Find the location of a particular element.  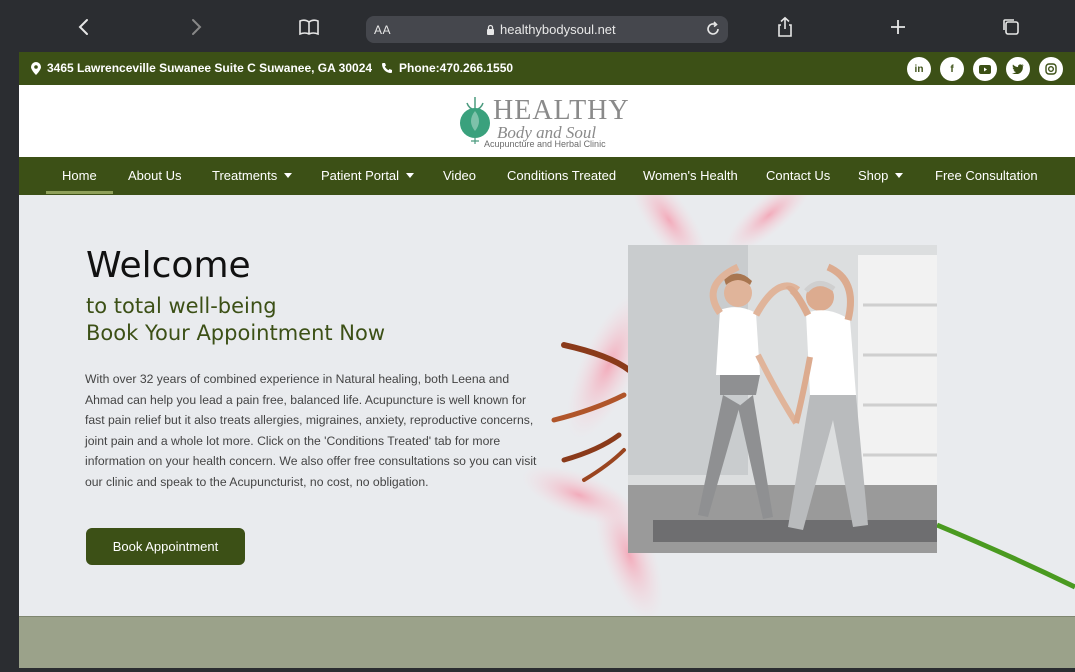

browser-toolbar: AA healthybodysoul.net is located at coordinates (537, 26).